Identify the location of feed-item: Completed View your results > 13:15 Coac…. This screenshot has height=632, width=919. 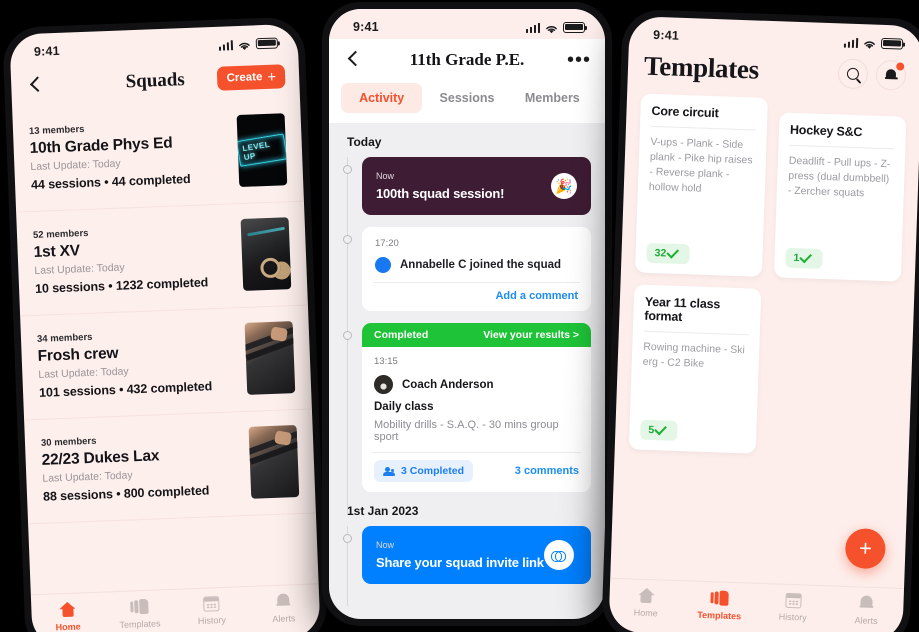
(467, 418).